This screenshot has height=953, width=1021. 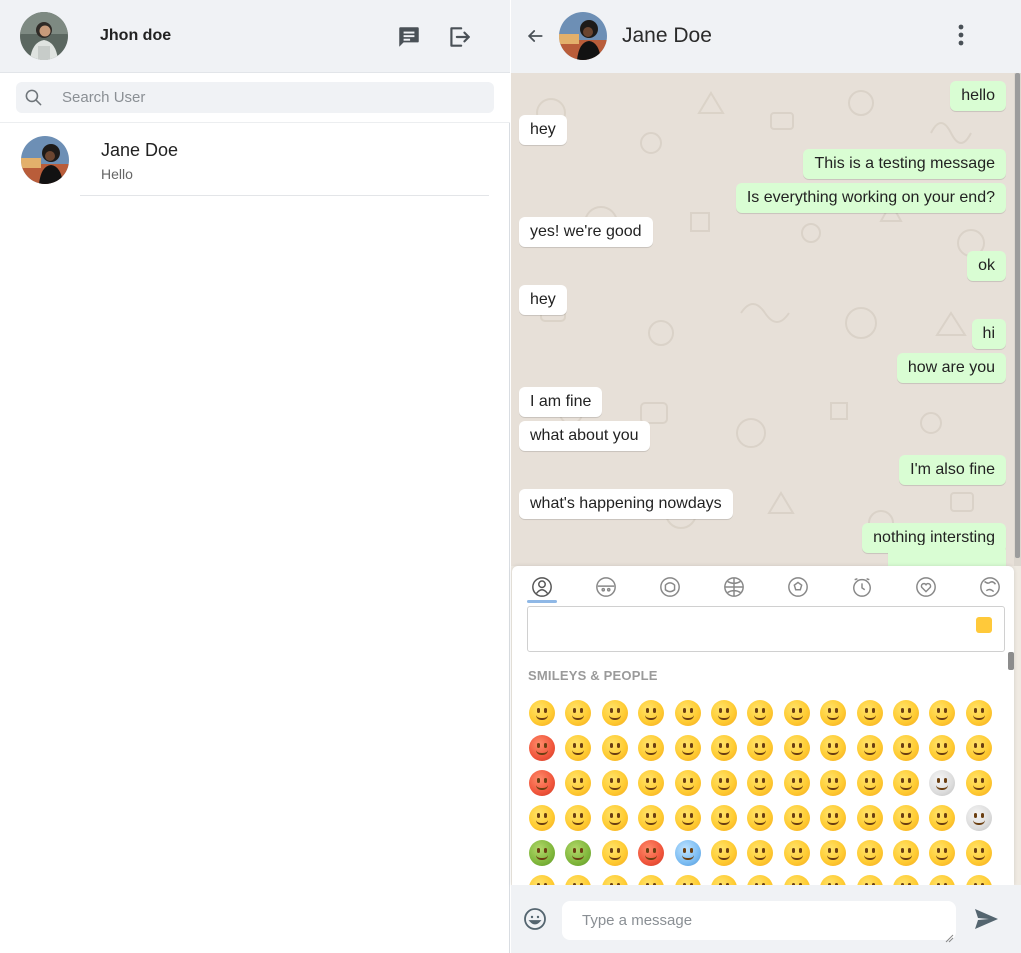 What do you see at coordinates (990, 587) in the screenshot?
I see `flags-icon` at bounding box center [990, 587].